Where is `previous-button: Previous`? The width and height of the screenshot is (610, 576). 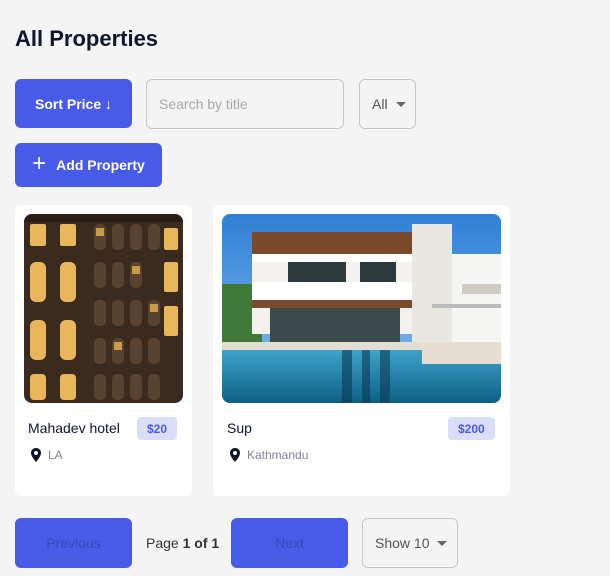
previous-button: Previous is located at coordinates (73, 543).